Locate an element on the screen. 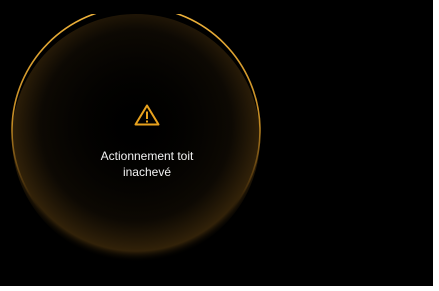 The height and width of the screenshot is (291, 439). alert-message: Actionnement toit inachevé is located at coordinates (147, 164).